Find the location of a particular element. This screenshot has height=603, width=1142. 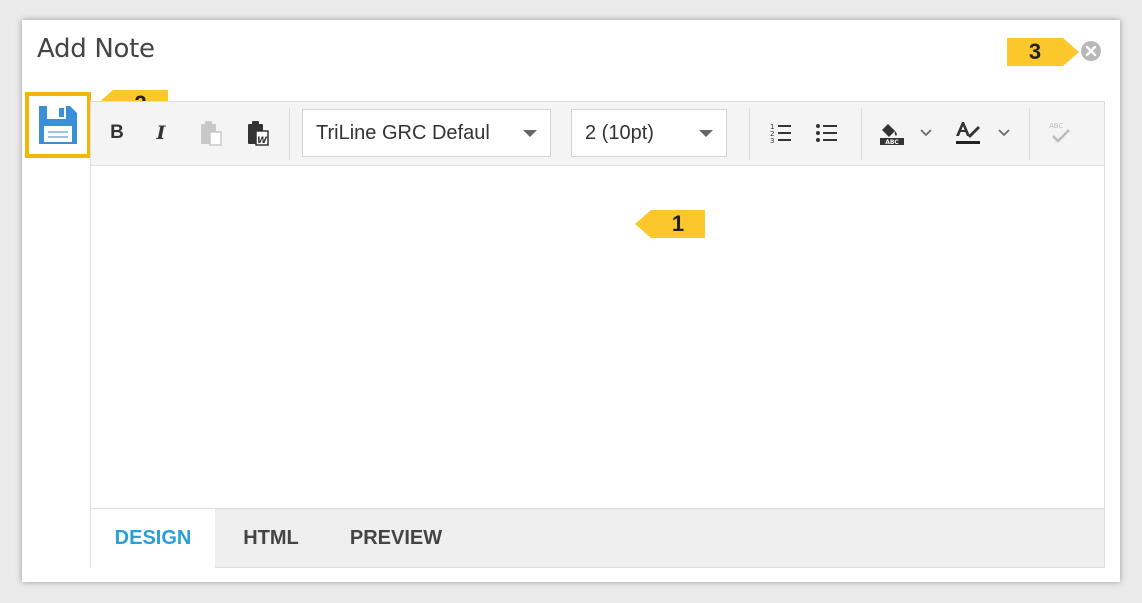

font-size-value: 2 (10pt) is located at coordinates (619, 132).